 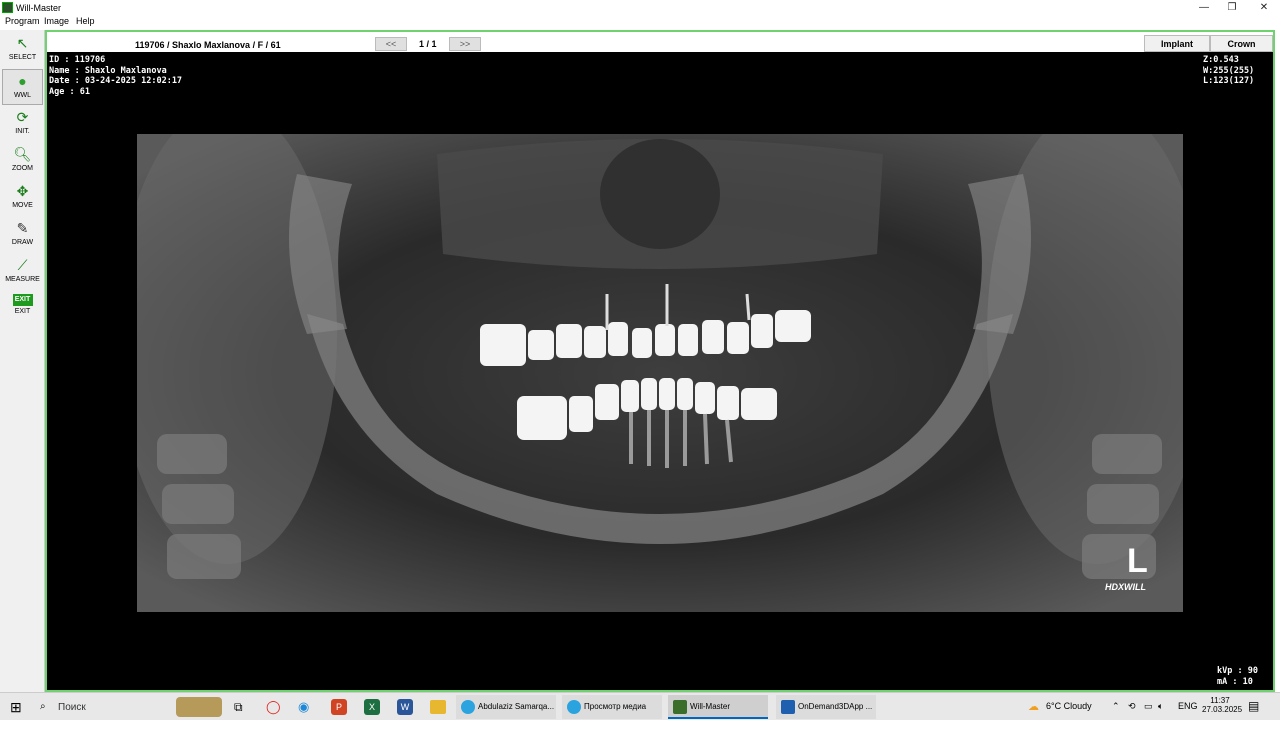 I want to click on clock: 11:37 27.03.2025, so click(x=1222, y=705).